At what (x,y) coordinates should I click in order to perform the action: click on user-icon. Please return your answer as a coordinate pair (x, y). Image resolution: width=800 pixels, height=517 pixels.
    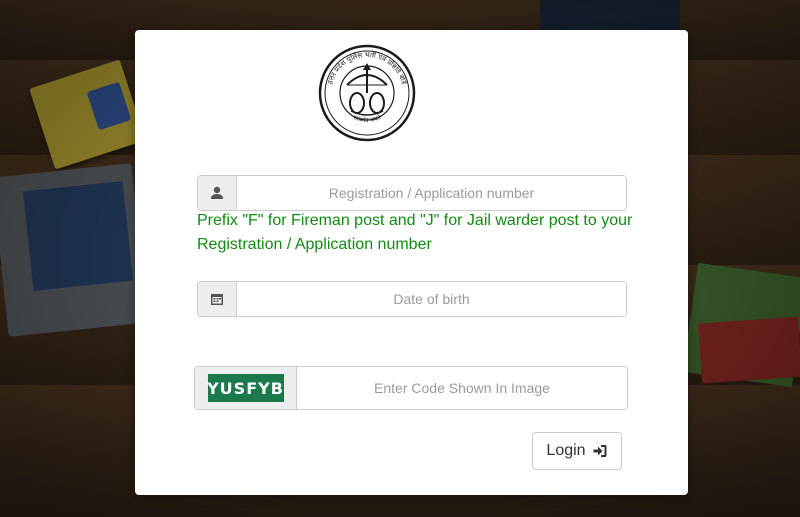
    Looking at the image, I should click on (217, 193).